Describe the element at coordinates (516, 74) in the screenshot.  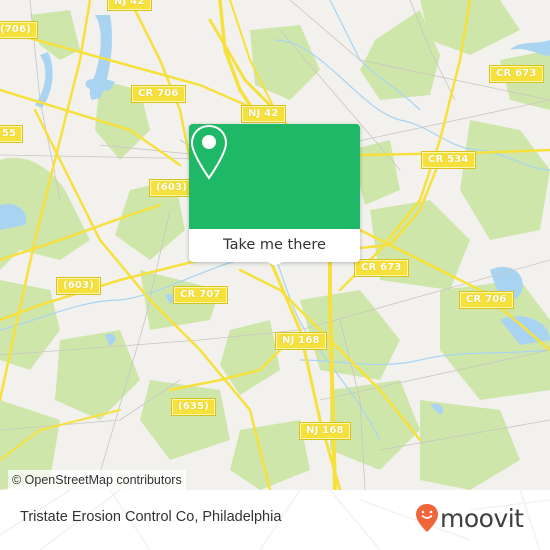
I see `road-label-cr673-top: CR 673` at that location.